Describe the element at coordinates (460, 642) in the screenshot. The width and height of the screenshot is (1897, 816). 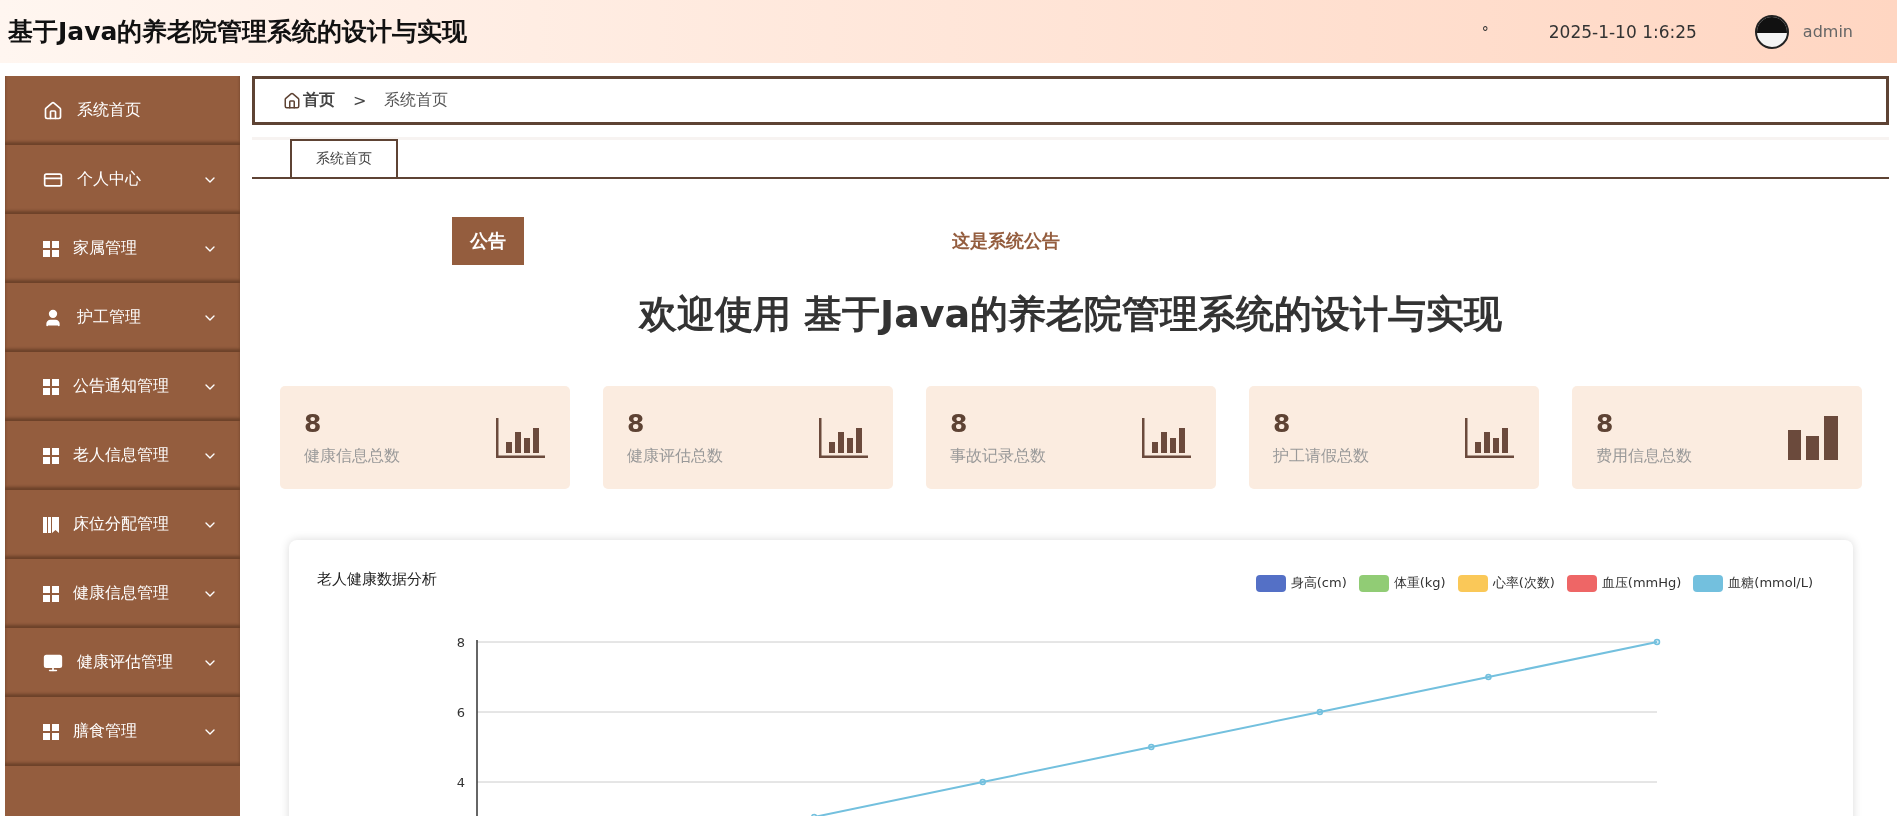
I see `axis-tick-label: 8` at that location.